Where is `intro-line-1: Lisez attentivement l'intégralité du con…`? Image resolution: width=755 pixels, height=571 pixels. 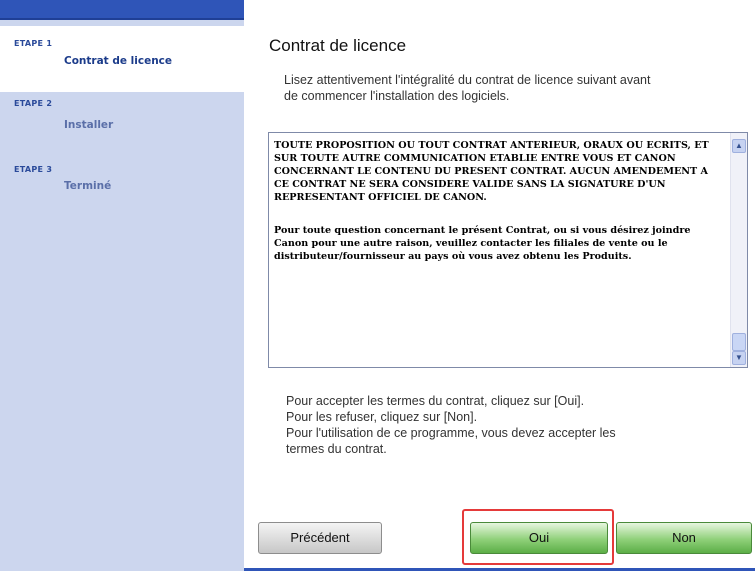
intro-line-1: Lisez attentivement l'intégralité du con… is located at coordinates (467, 80).